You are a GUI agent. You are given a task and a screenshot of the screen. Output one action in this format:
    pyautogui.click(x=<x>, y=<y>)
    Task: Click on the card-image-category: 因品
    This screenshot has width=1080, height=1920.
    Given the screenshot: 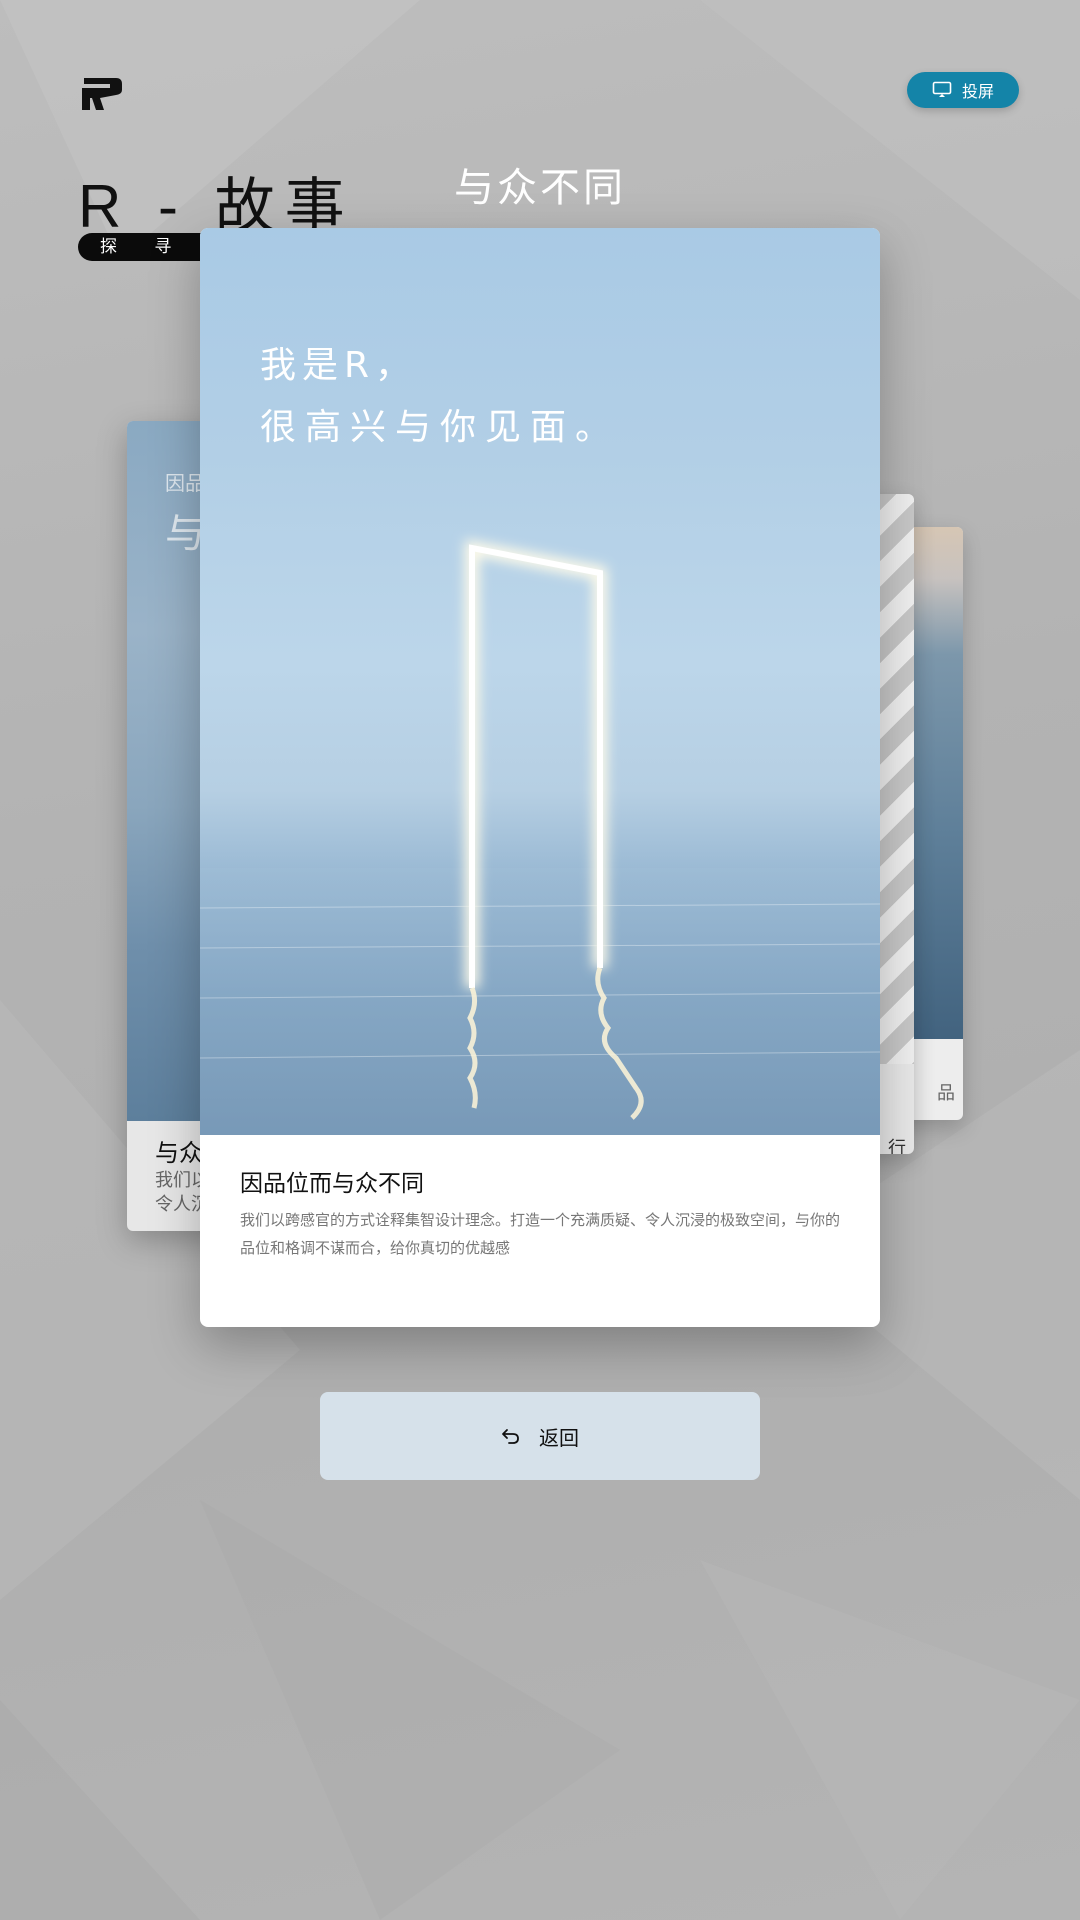 What is the action you would take?
    pyautogui.click(x=185, y=483)
    